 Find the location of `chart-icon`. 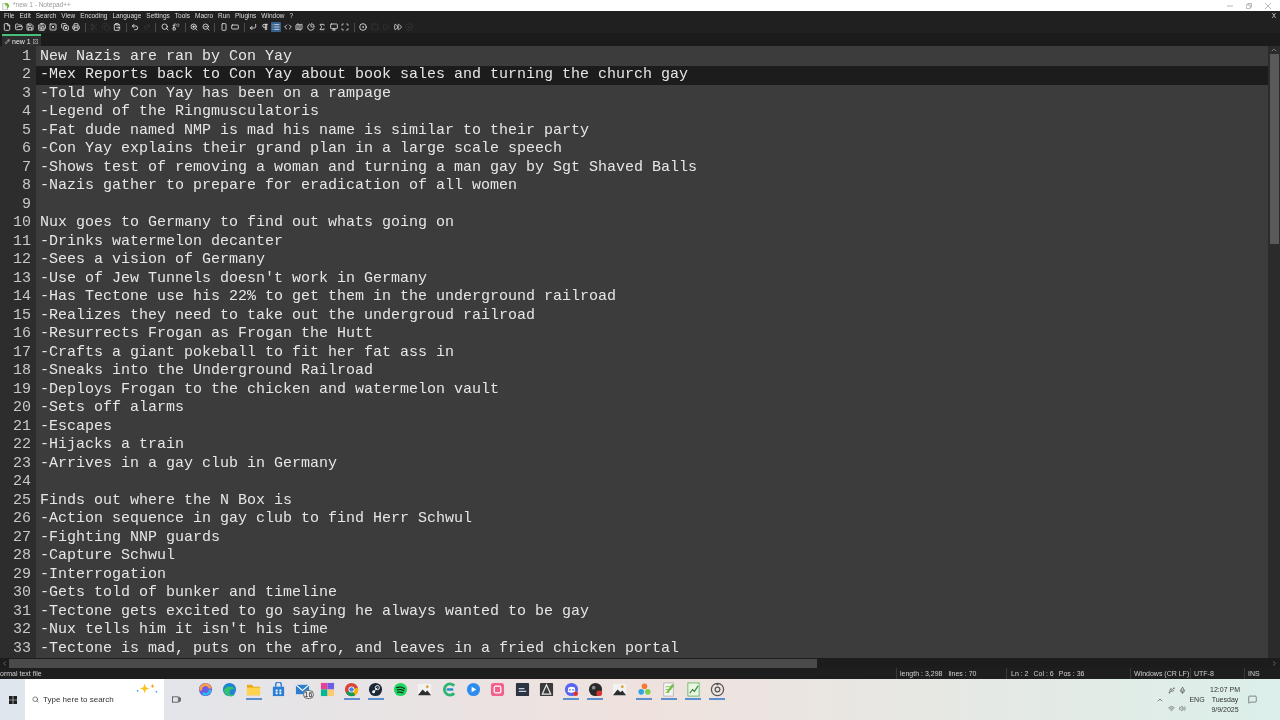

chart-icon is located at coordinates (693, 689).